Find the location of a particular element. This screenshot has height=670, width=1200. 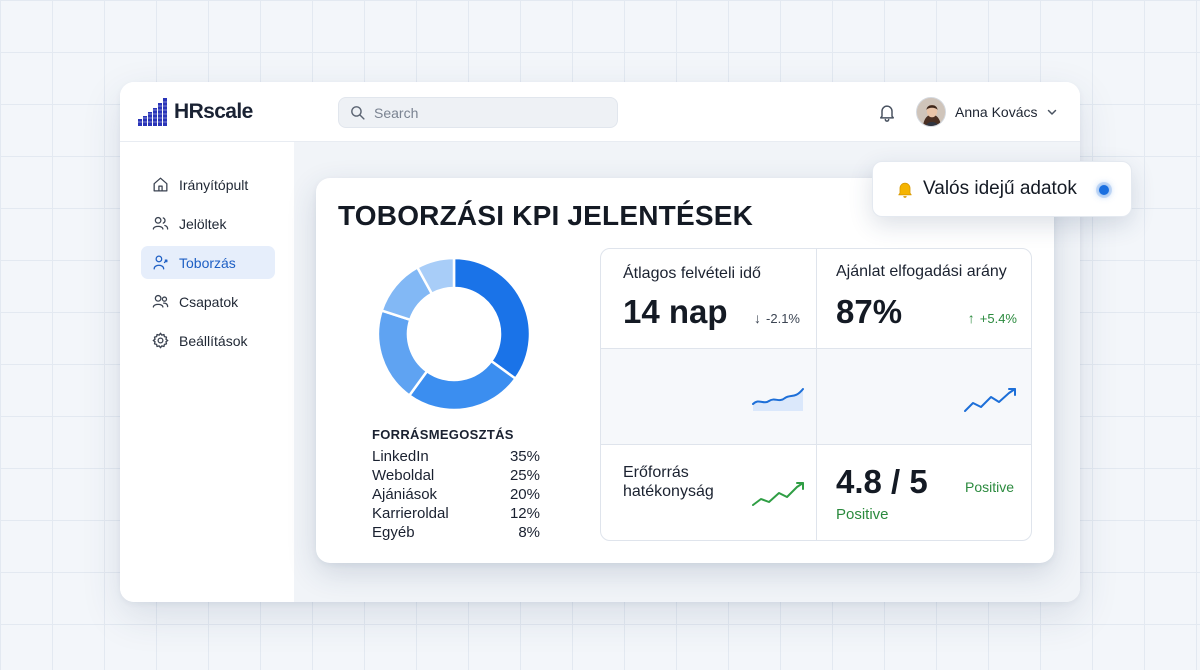

sidebar: Irányítópult Jelöltek Toborzás Csapatok is located at coordinates (207, 372).